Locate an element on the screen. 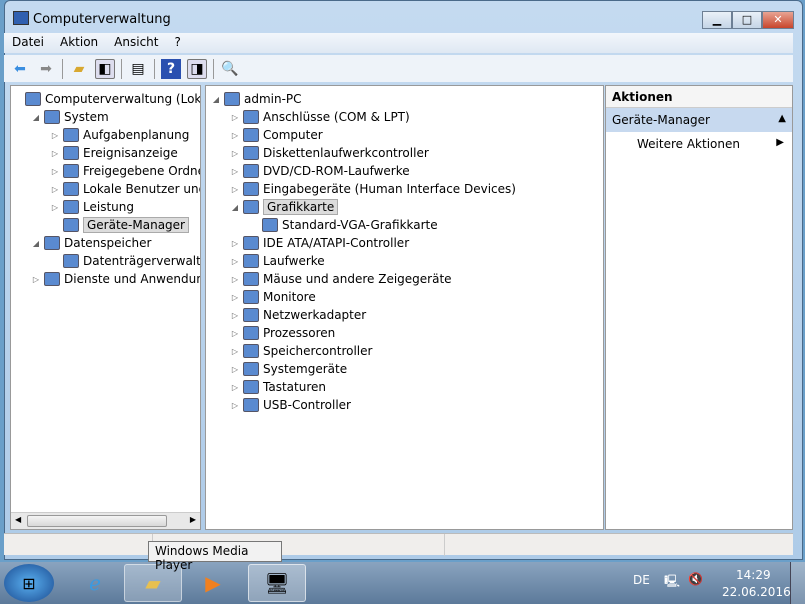 This screenshot has height=604, width=805. scan-hardware-icon: 🔍 is located at coordinates (230, 69).